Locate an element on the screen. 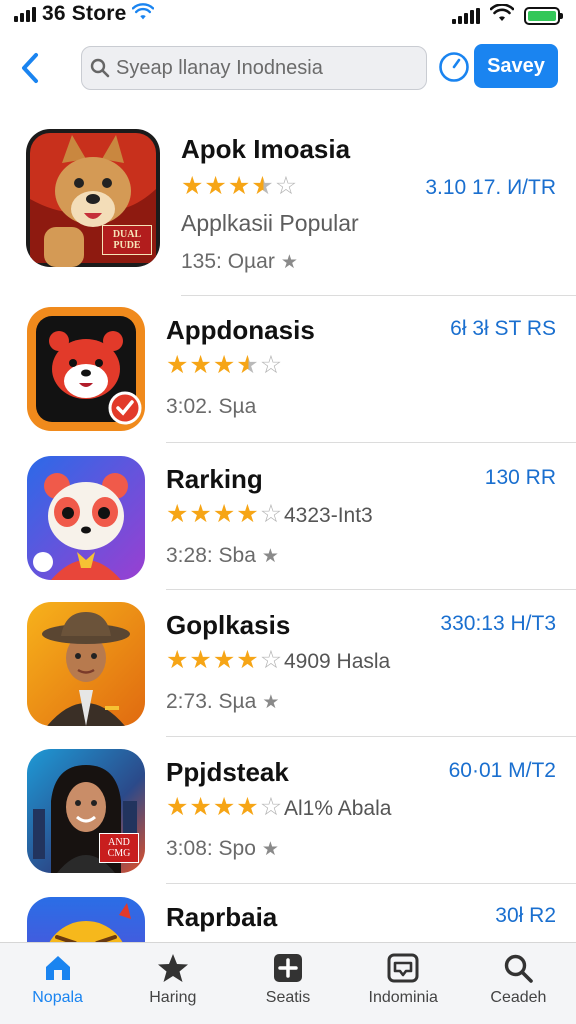 The image size is (576, 1024). tab-label: Haring is located at coordinates (173, 997).